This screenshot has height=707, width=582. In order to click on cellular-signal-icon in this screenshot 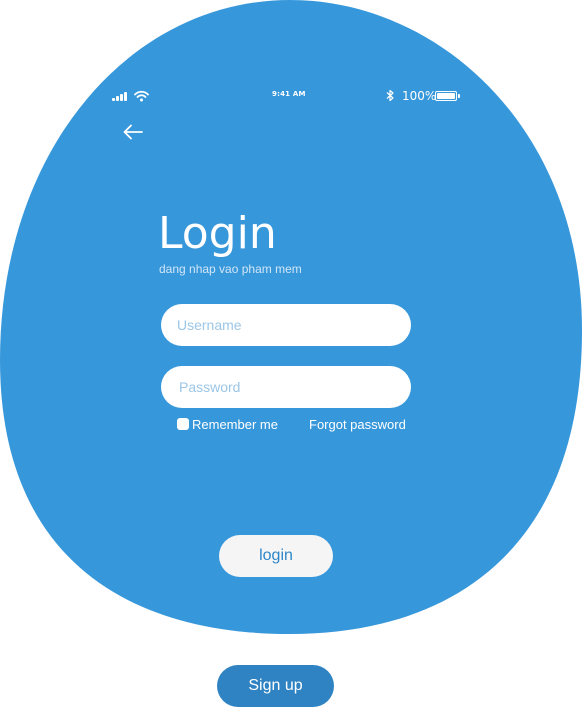, I will do `click(121, 96)`.